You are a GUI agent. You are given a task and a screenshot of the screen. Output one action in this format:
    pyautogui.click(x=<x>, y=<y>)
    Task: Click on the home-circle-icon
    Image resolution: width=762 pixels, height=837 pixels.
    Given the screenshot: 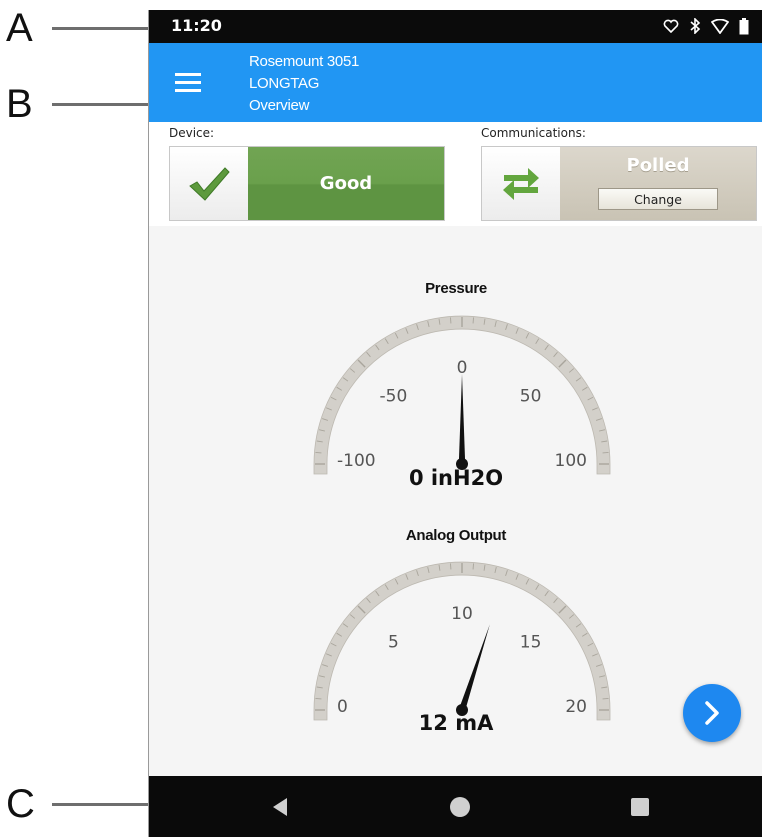 What is the action you would take?
    pyautogui.click(x=460, y=807)
    